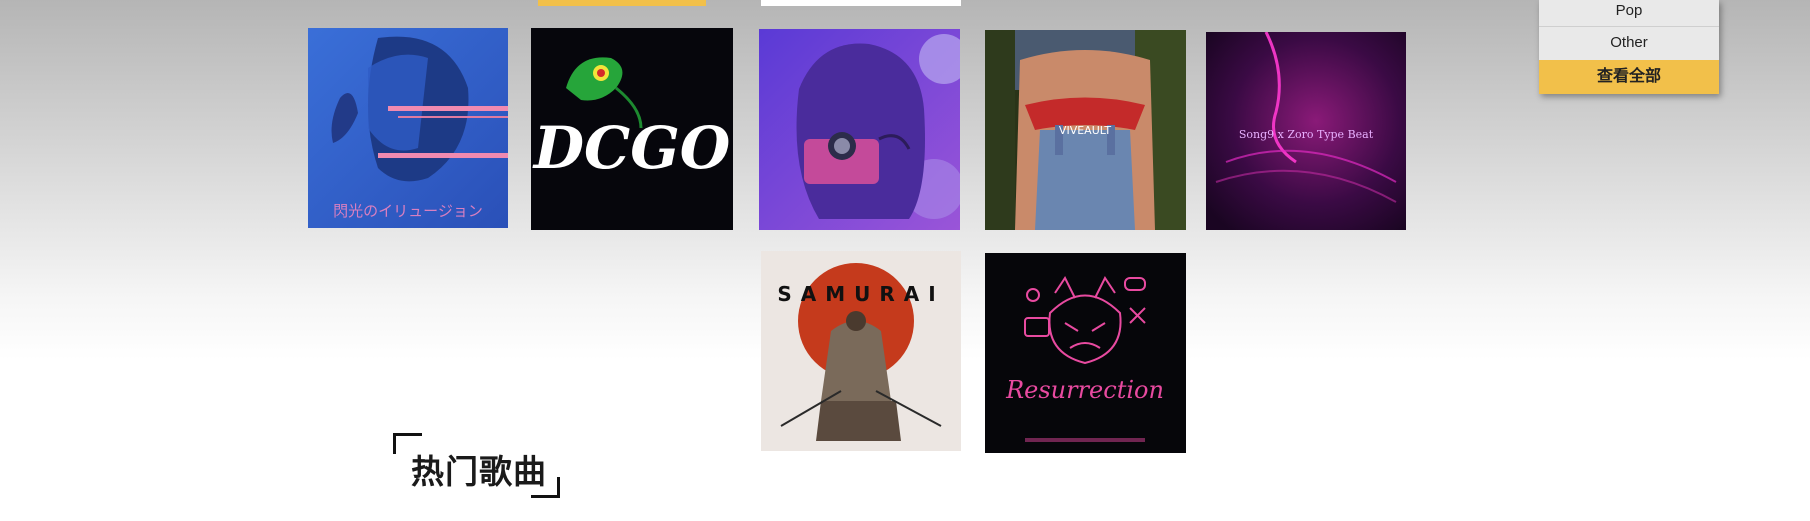 The height and width of the screenshot is (521, 1810). Describe the element at coordinates (622, 3) in the screenshot. I see `selected-tab-indicator` at that location.